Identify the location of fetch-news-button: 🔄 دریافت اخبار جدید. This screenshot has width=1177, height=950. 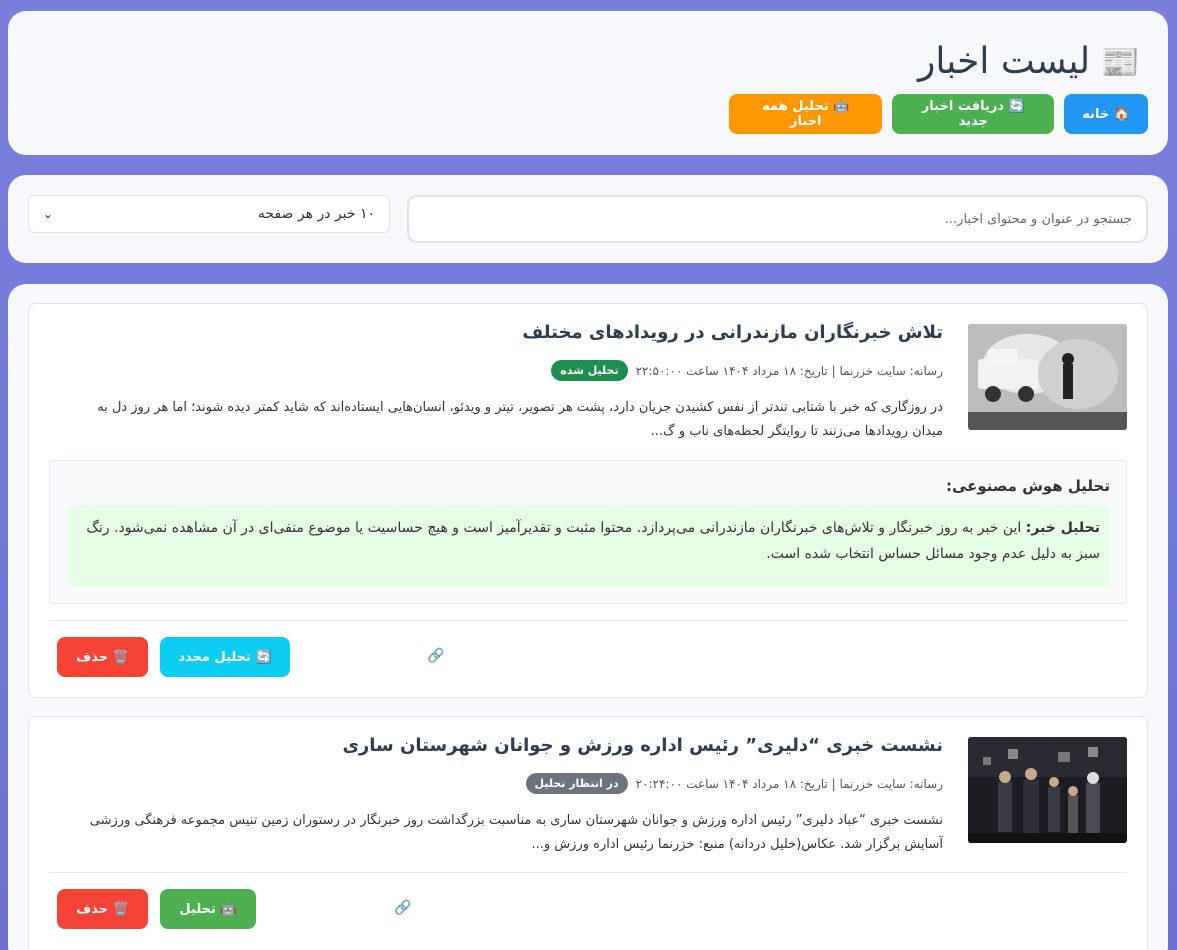
(973, 114).